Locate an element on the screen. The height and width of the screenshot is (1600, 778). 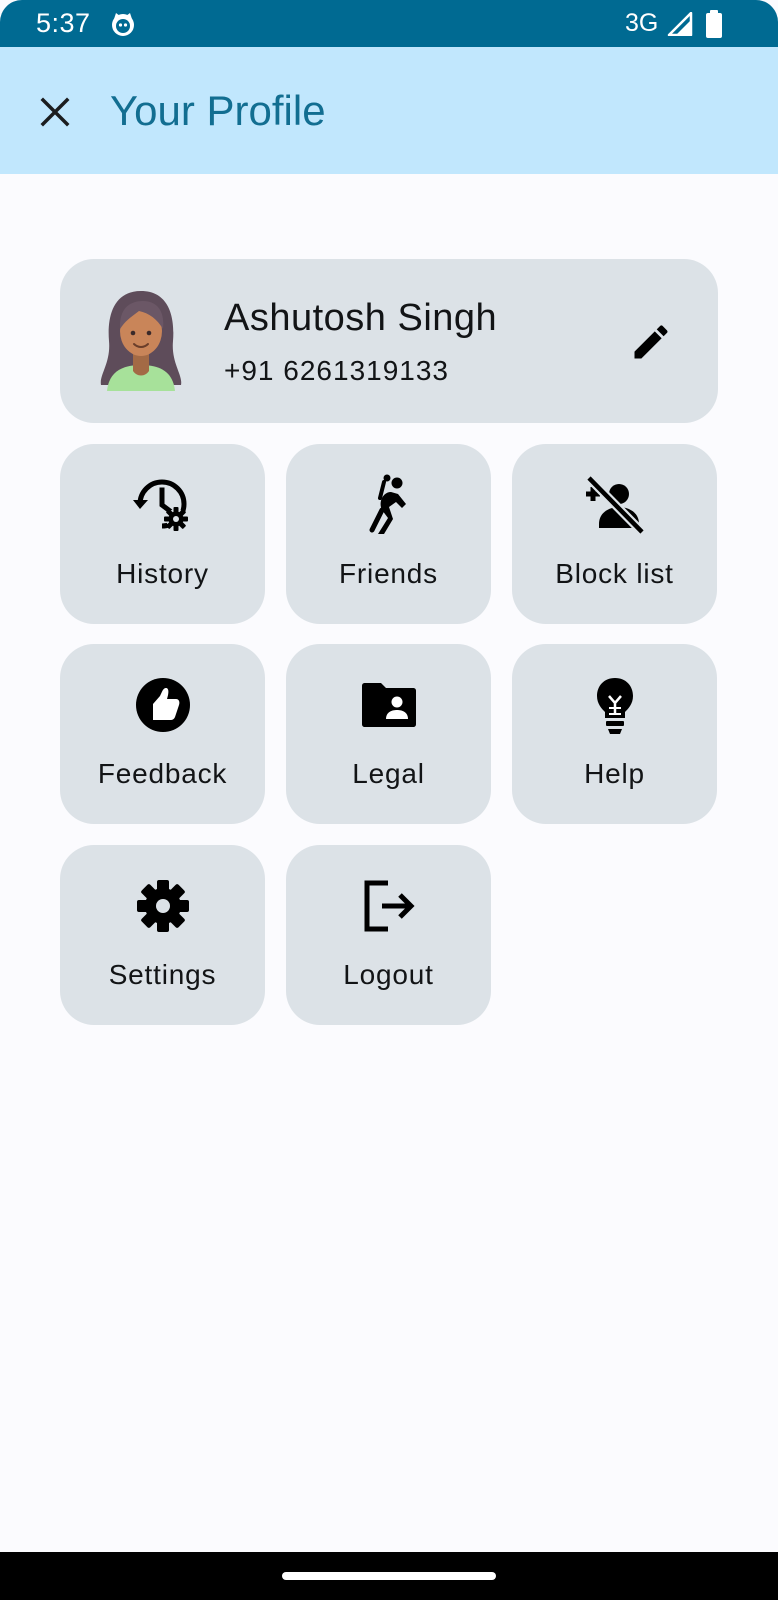
cellular-signal-icon is located at coordinates (680, 24).